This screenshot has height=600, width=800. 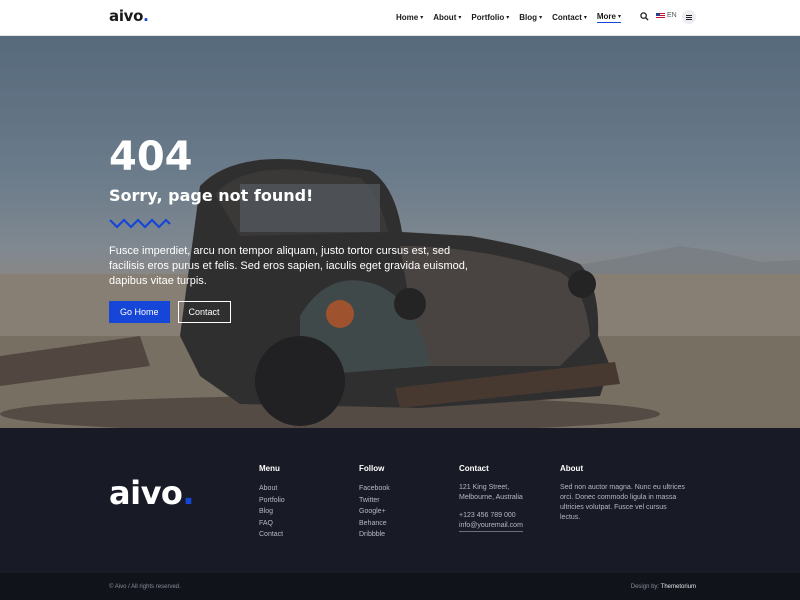 I want to click on zigzag-divider-icon, so click(x=140, y=223).